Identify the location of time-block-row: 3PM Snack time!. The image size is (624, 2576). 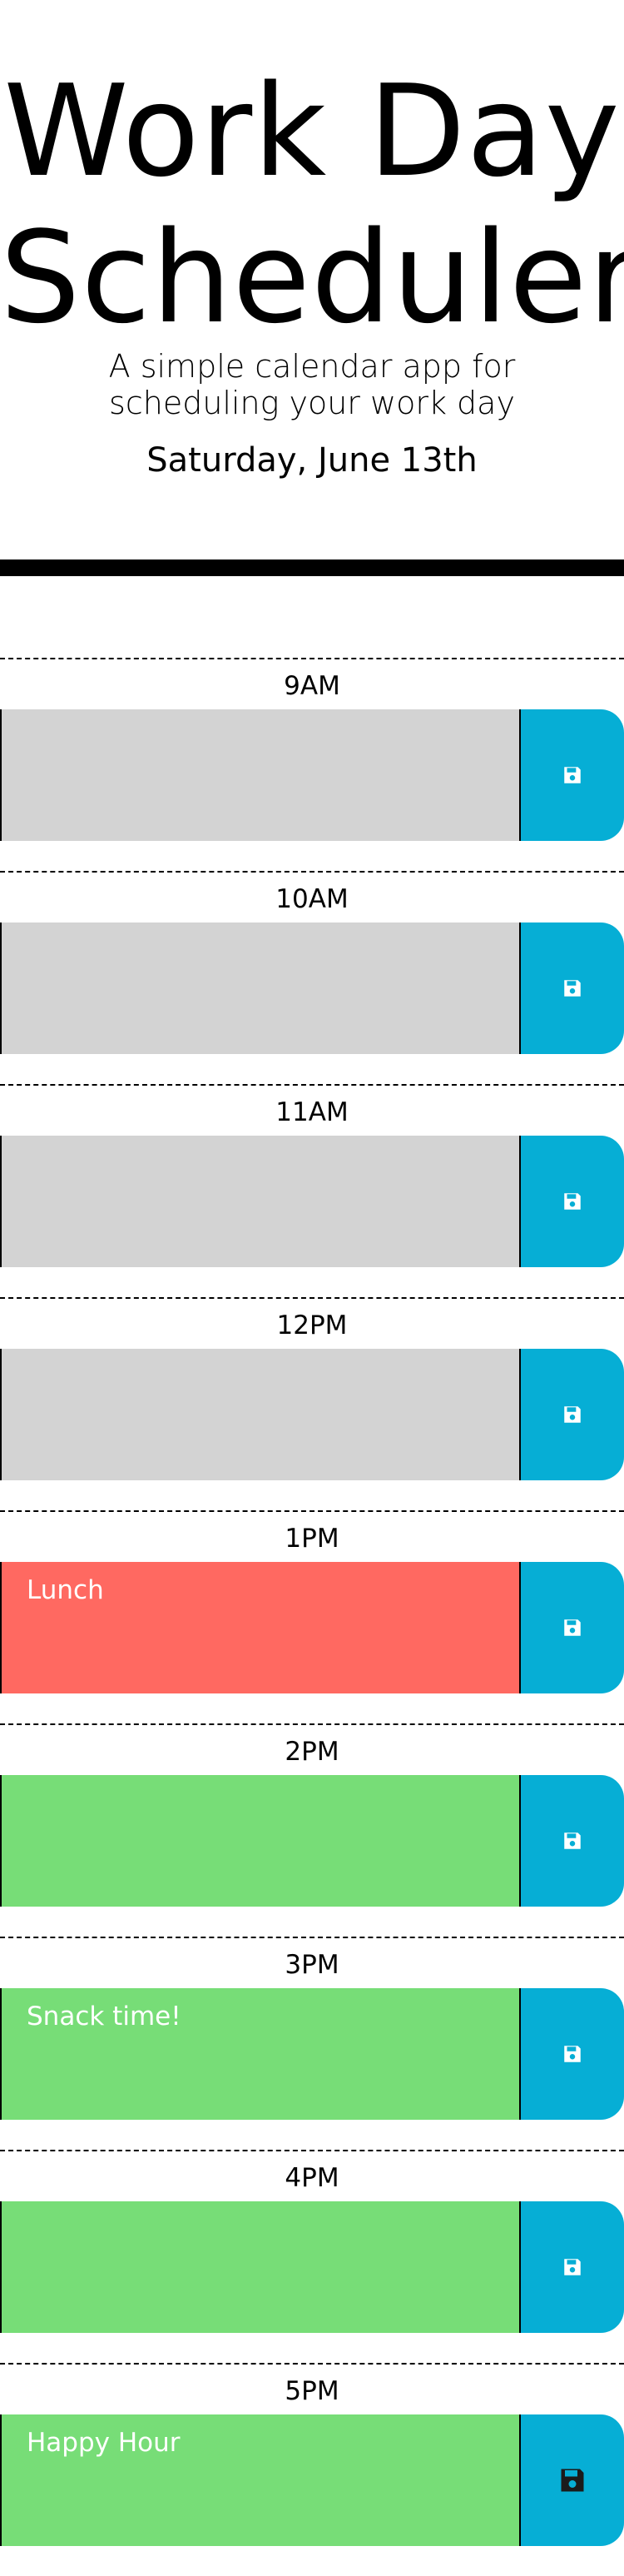
(312, 2043).